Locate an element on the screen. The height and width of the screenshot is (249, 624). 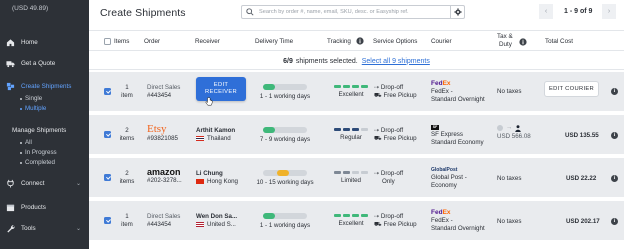
sidebar-item-products: Products is located at coordinates (44, 207).